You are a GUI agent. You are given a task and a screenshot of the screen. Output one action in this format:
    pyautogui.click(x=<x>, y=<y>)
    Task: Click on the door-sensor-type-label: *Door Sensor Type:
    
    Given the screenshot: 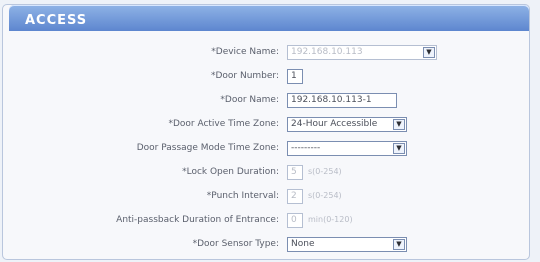 What is the action you would take?
    pyautogui.click(x=235, y=244)
    